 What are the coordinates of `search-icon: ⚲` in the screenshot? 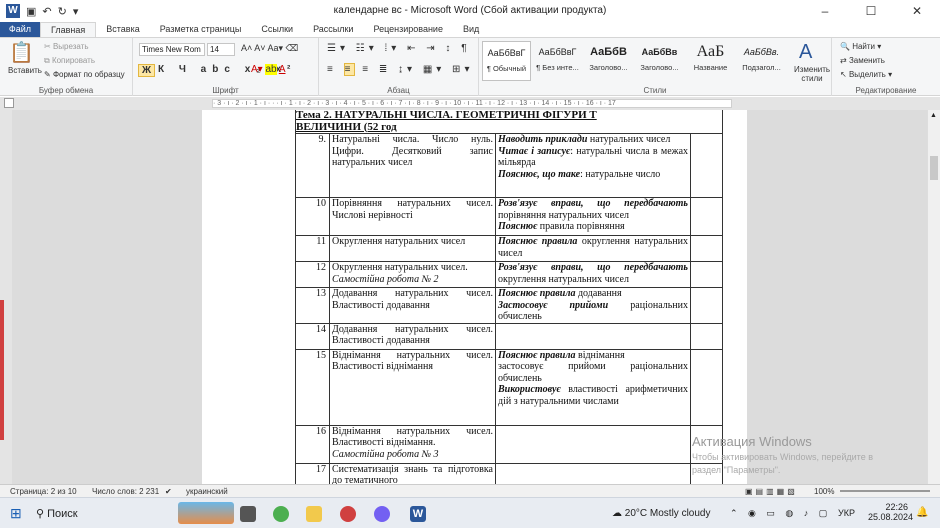 It's located at (42, 514).